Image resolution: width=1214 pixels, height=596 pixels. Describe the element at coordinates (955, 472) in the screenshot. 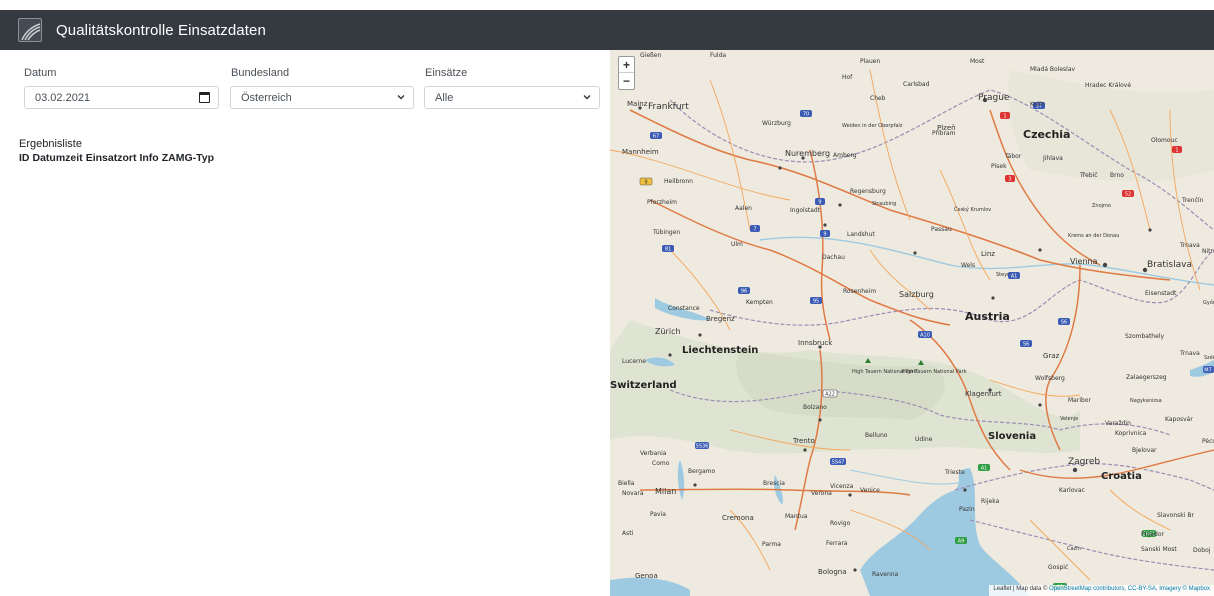

I see `map-place-label: Trieste` at that location.